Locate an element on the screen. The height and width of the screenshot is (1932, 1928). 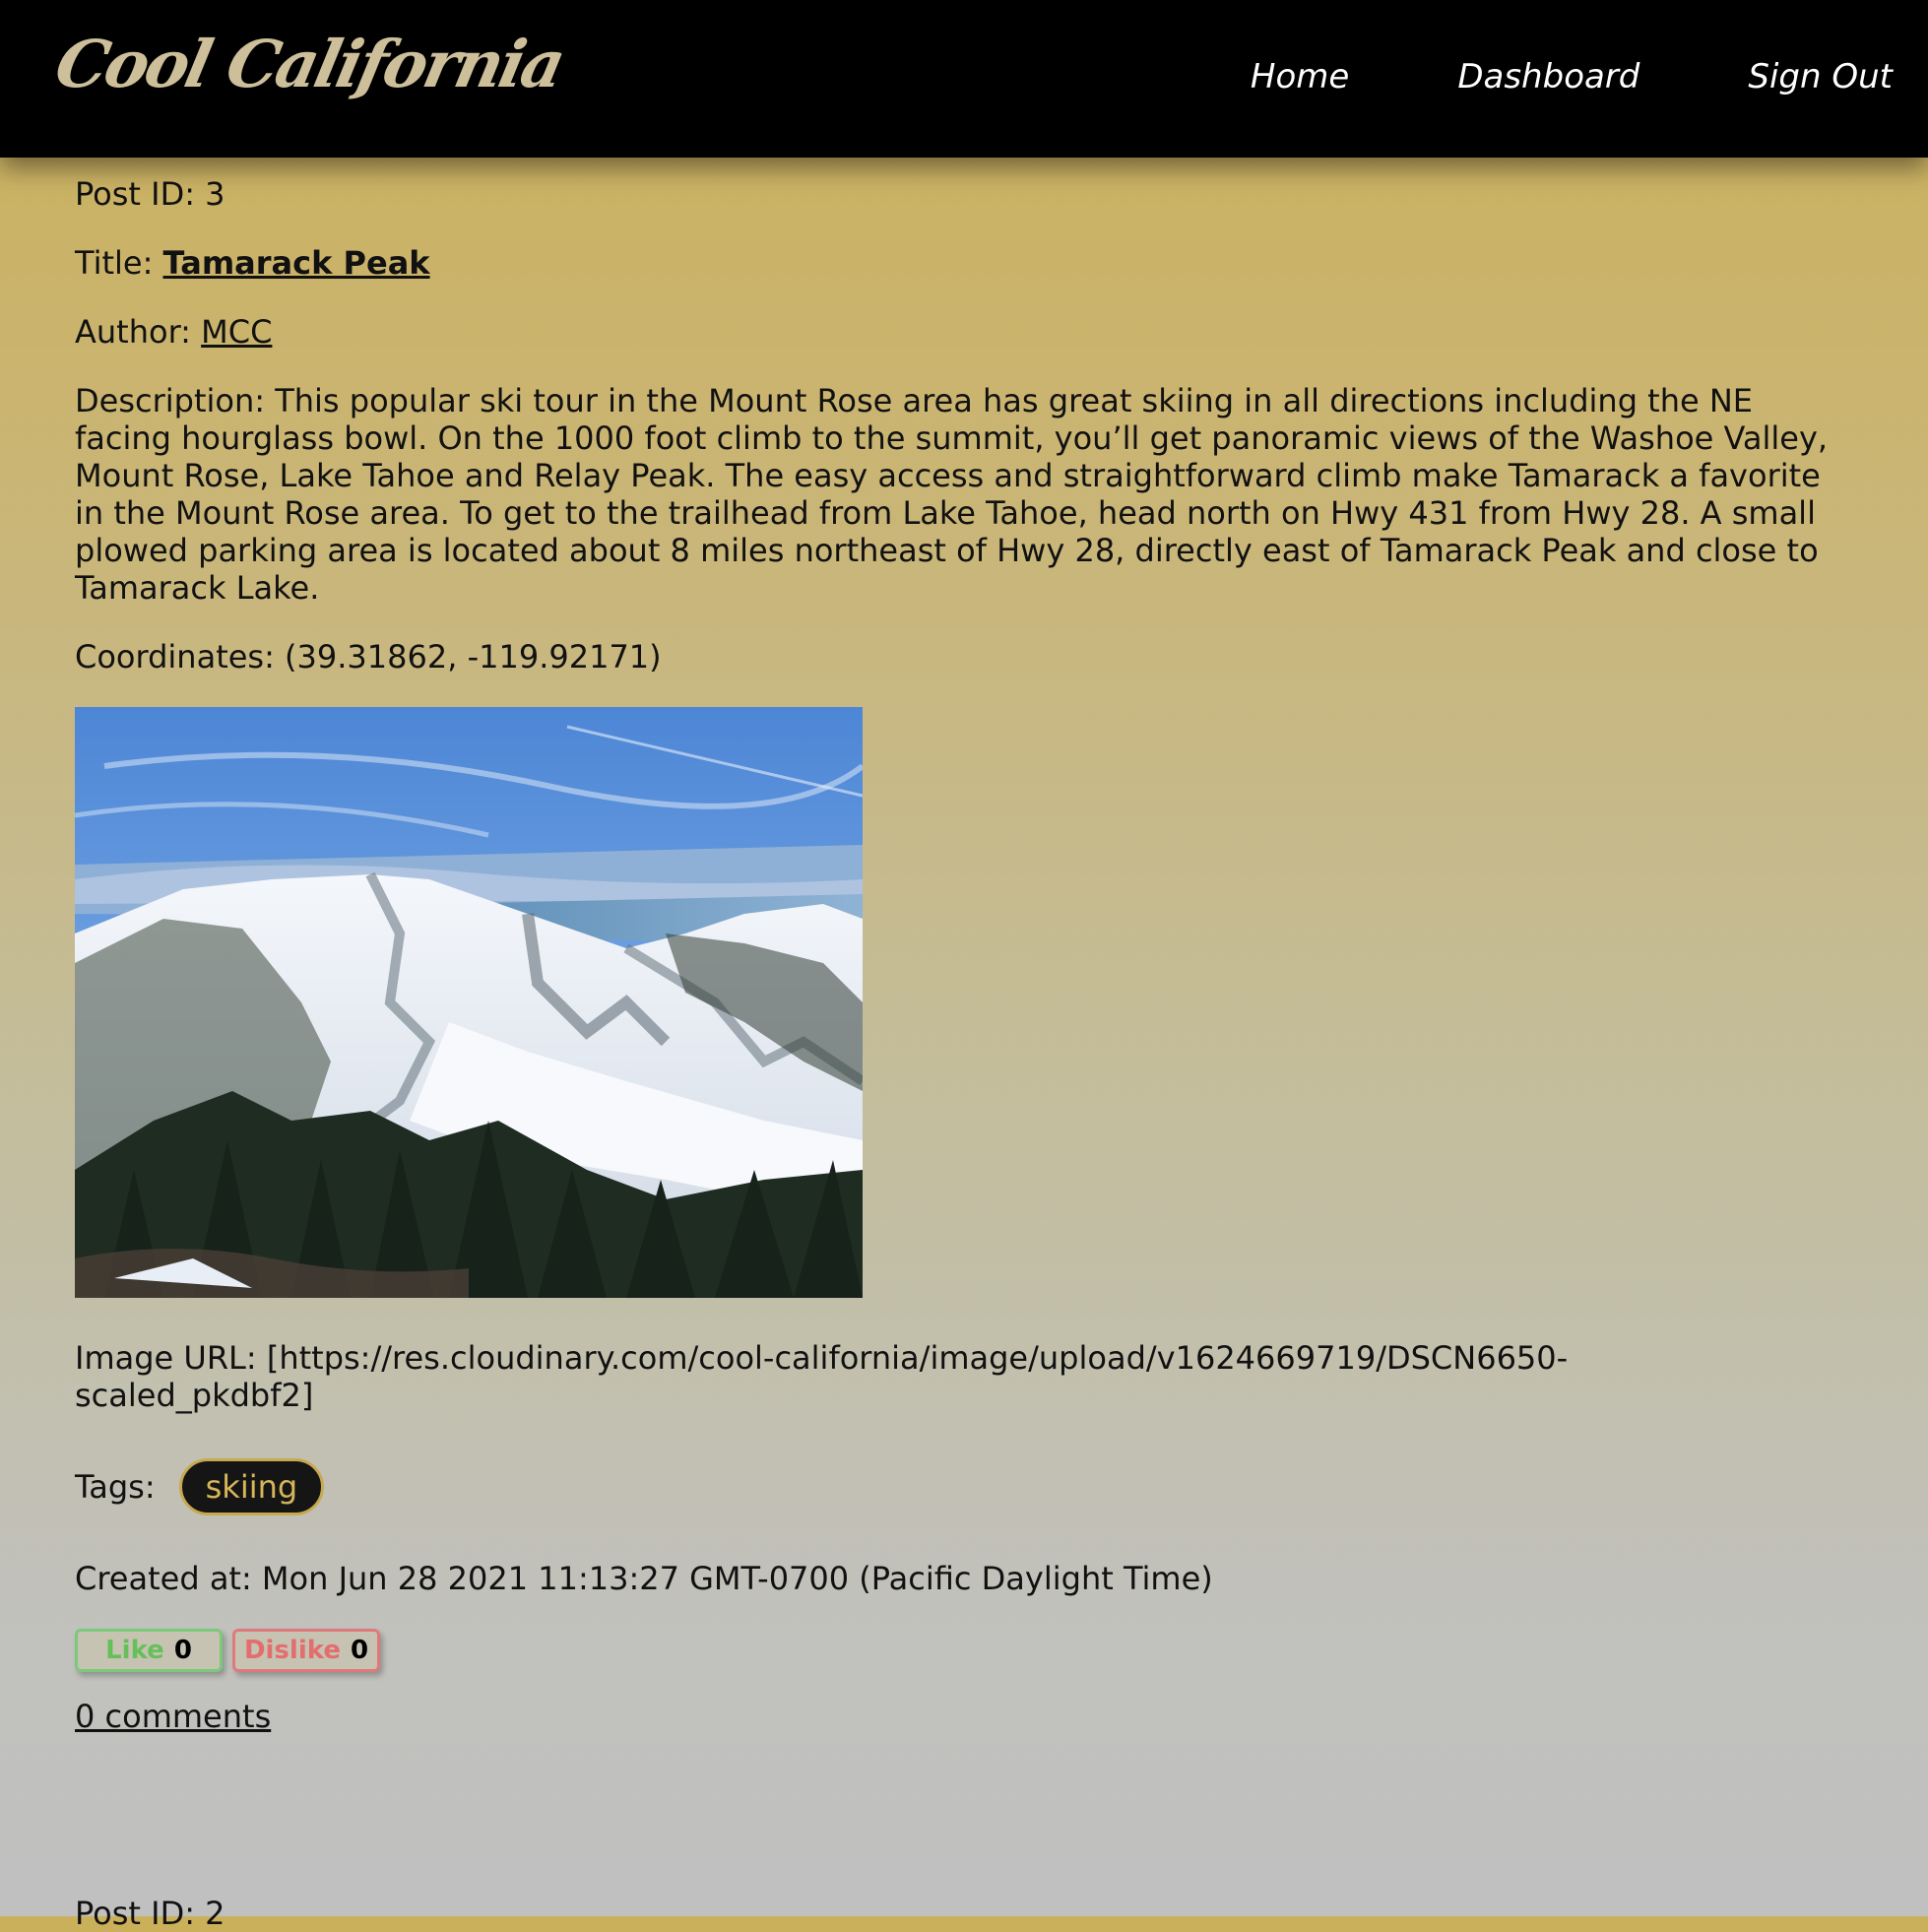
tag-pill-skiing: skiing is located at coordinates (251, 1486).